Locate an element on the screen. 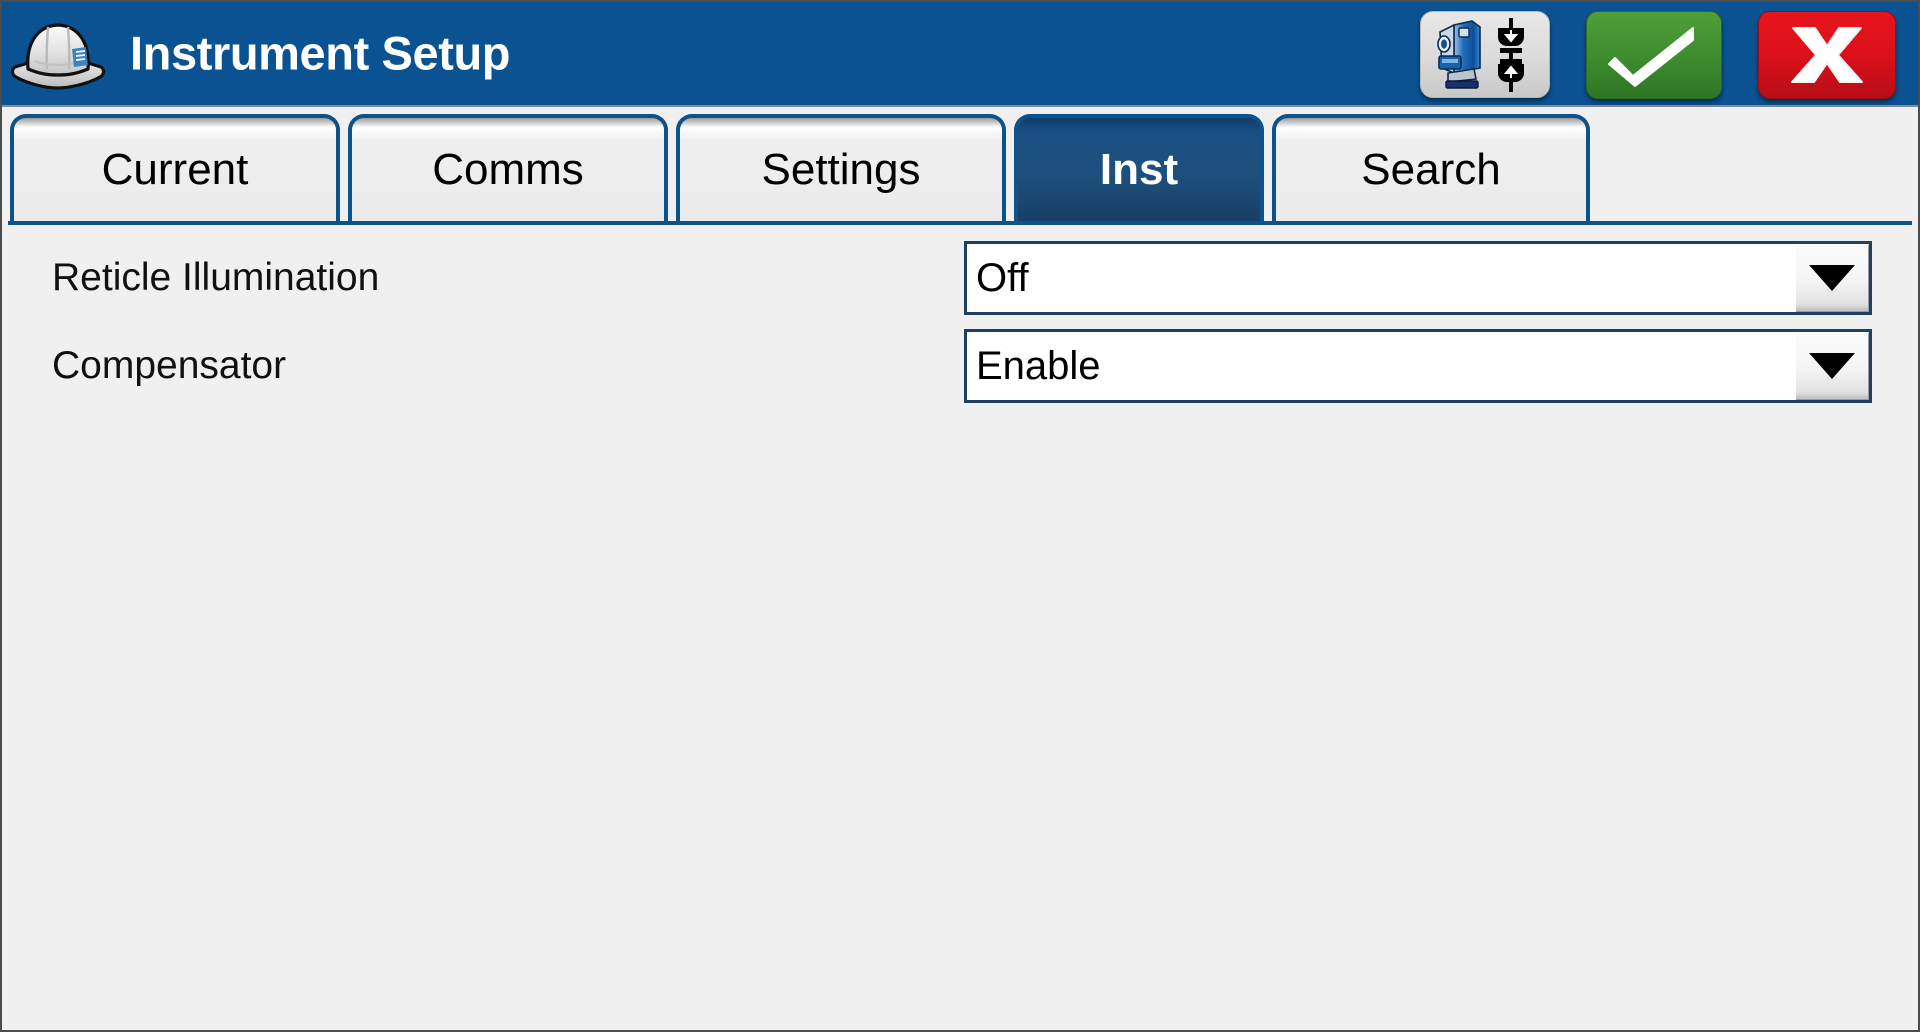  tab-list: Current Comms Settings Inst Search is located at coordinates (804, 168).